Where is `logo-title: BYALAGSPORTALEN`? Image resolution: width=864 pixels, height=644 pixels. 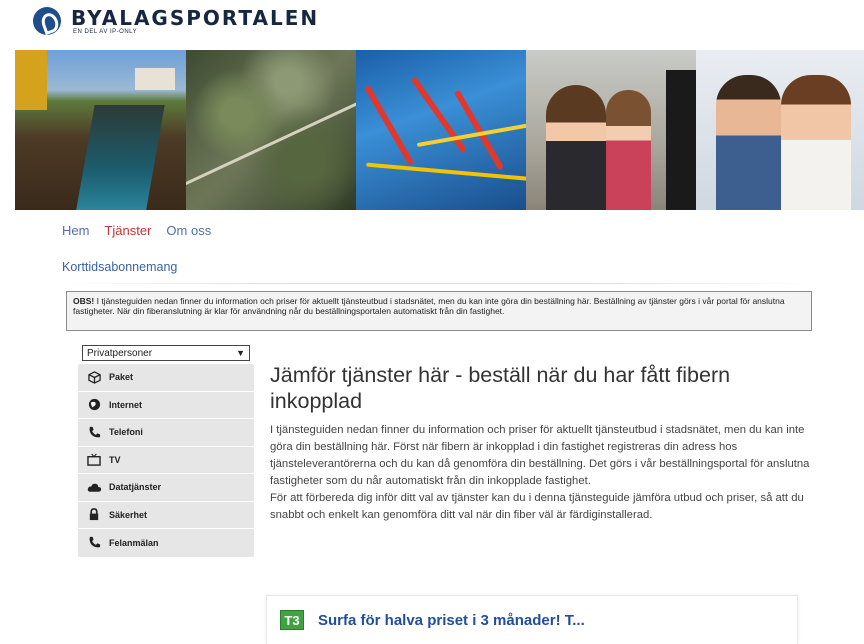
logo-title: BYALAGSPORTALEN is located at coordinates (195, 17).